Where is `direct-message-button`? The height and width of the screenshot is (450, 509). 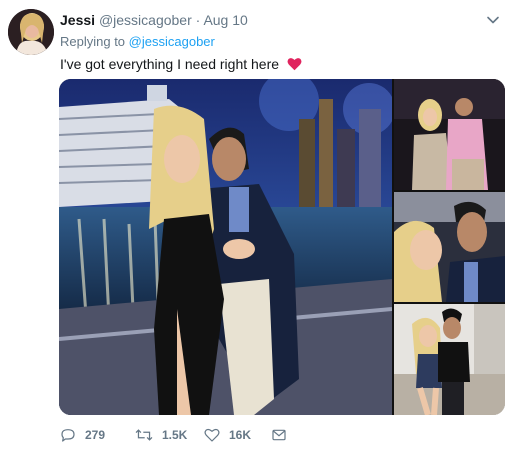
direct-message-button is located at coordinates (283, 435).